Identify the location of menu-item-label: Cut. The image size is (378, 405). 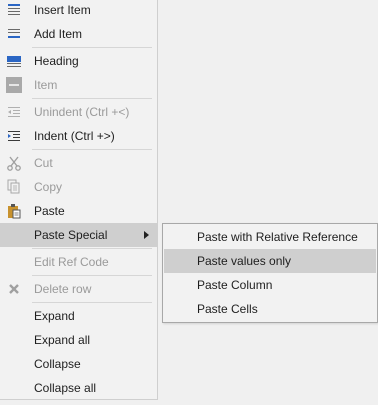
(43, 163).